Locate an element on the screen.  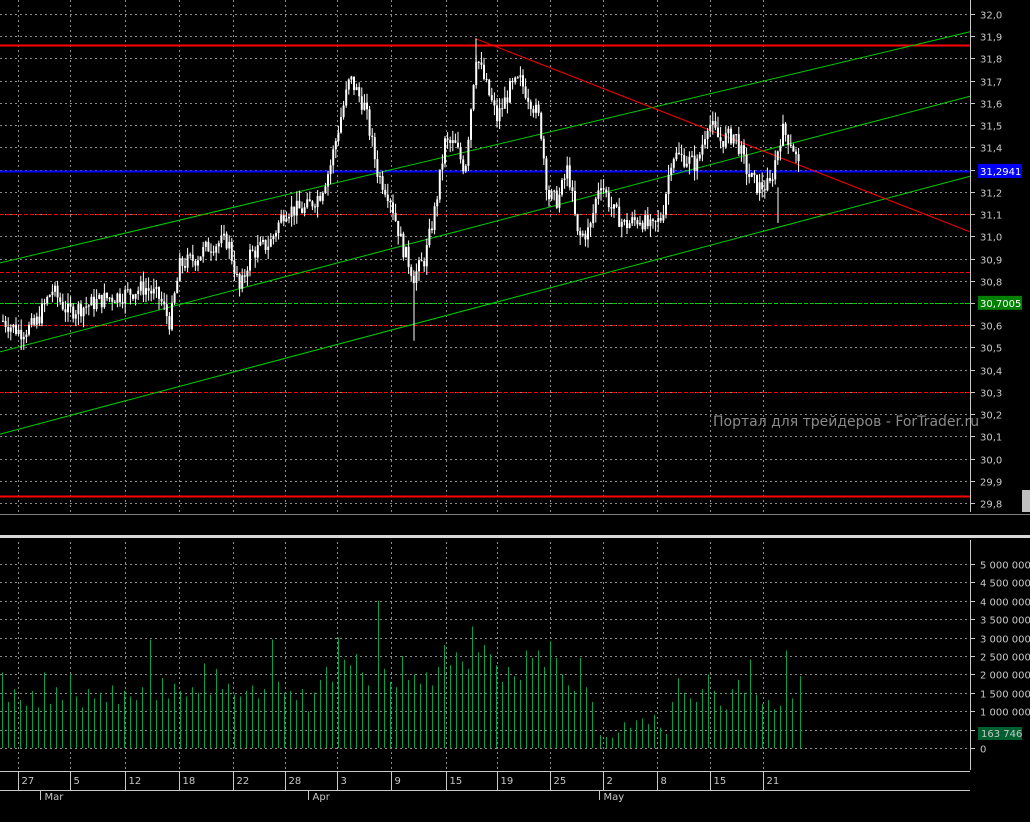
time-tick-label: 18 is located at coordinates (189, 781).